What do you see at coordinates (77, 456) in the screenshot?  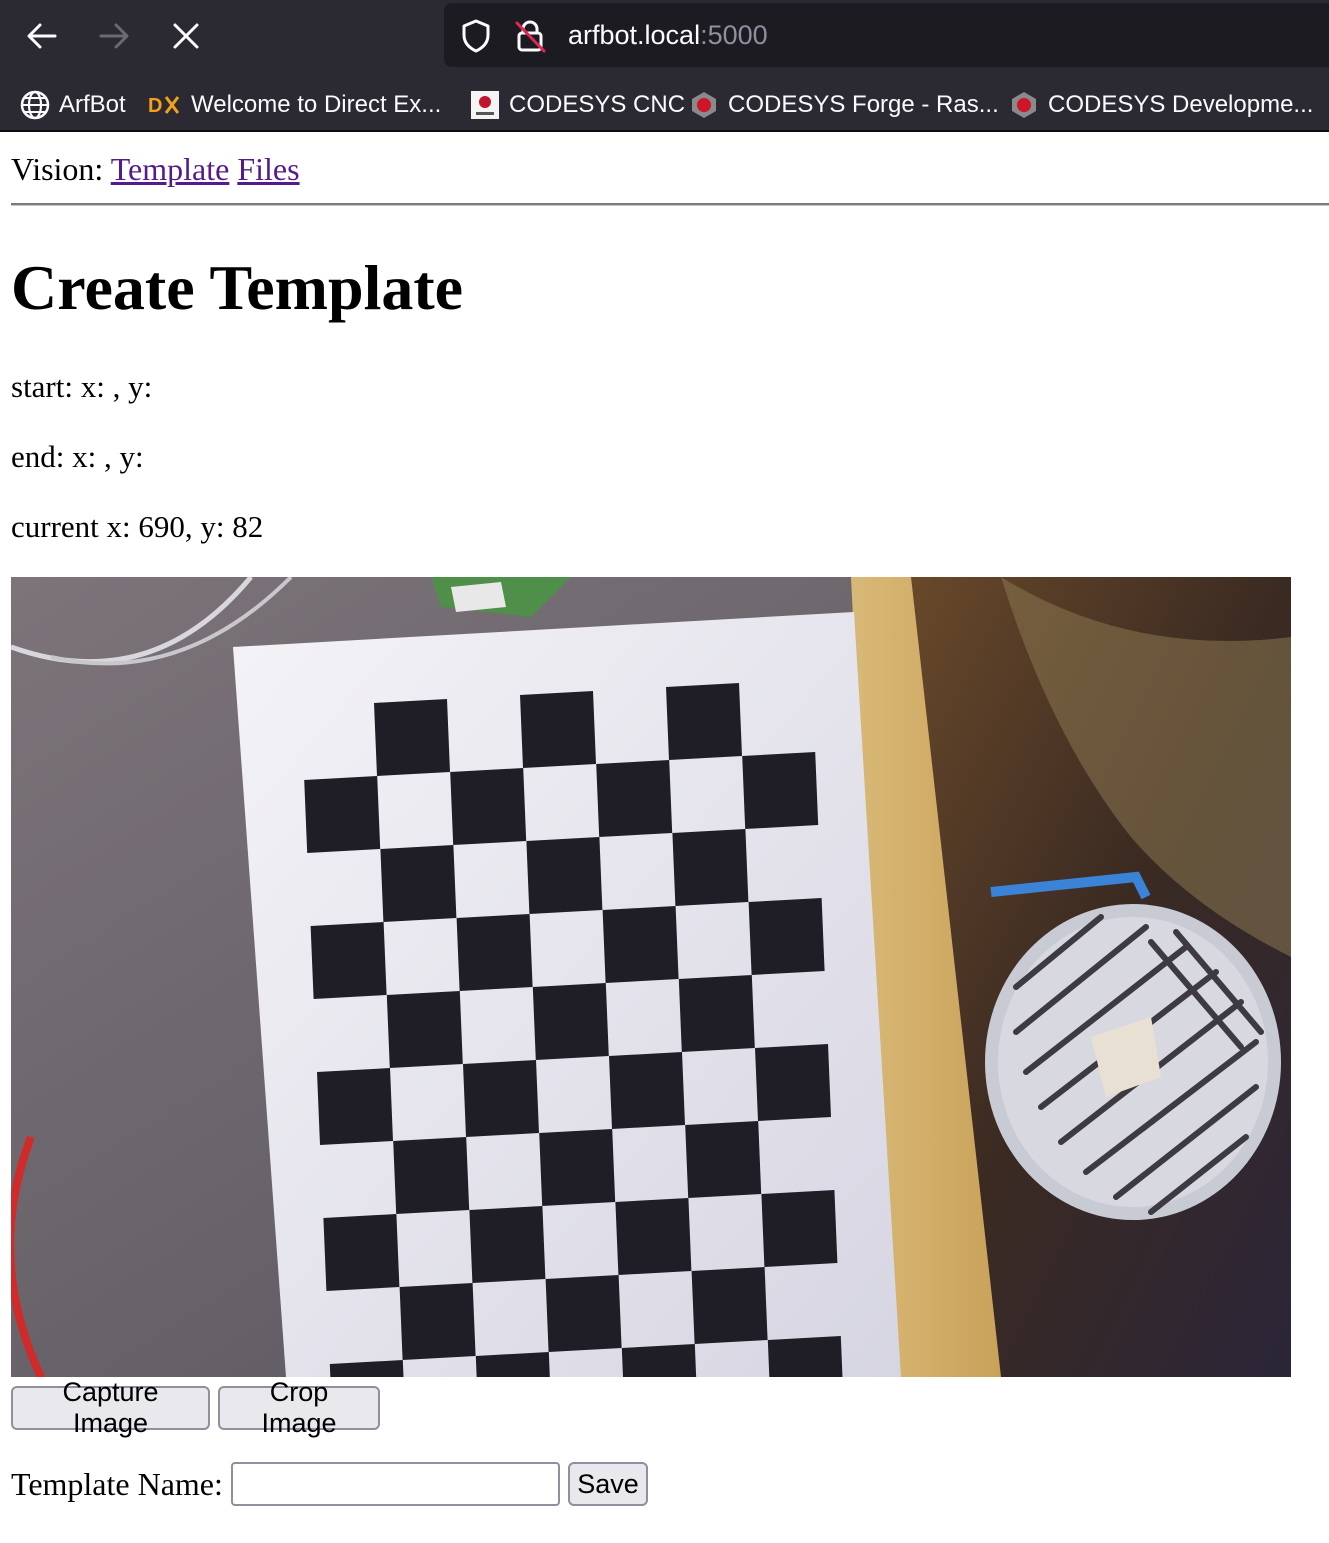 I see `end-coordinates: end: x: , y:` at bounding box center [77, 456].